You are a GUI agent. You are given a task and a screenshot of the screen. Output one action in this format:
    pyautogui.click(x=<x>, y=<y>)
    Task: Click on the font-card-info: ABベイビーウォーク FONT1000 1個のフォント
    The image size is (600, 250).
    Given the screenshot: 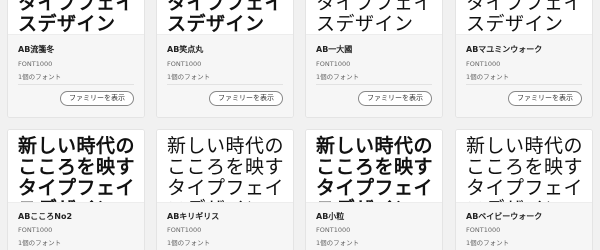 What is the action you would take?
    pyautogui.click(x=524, y=226)
    